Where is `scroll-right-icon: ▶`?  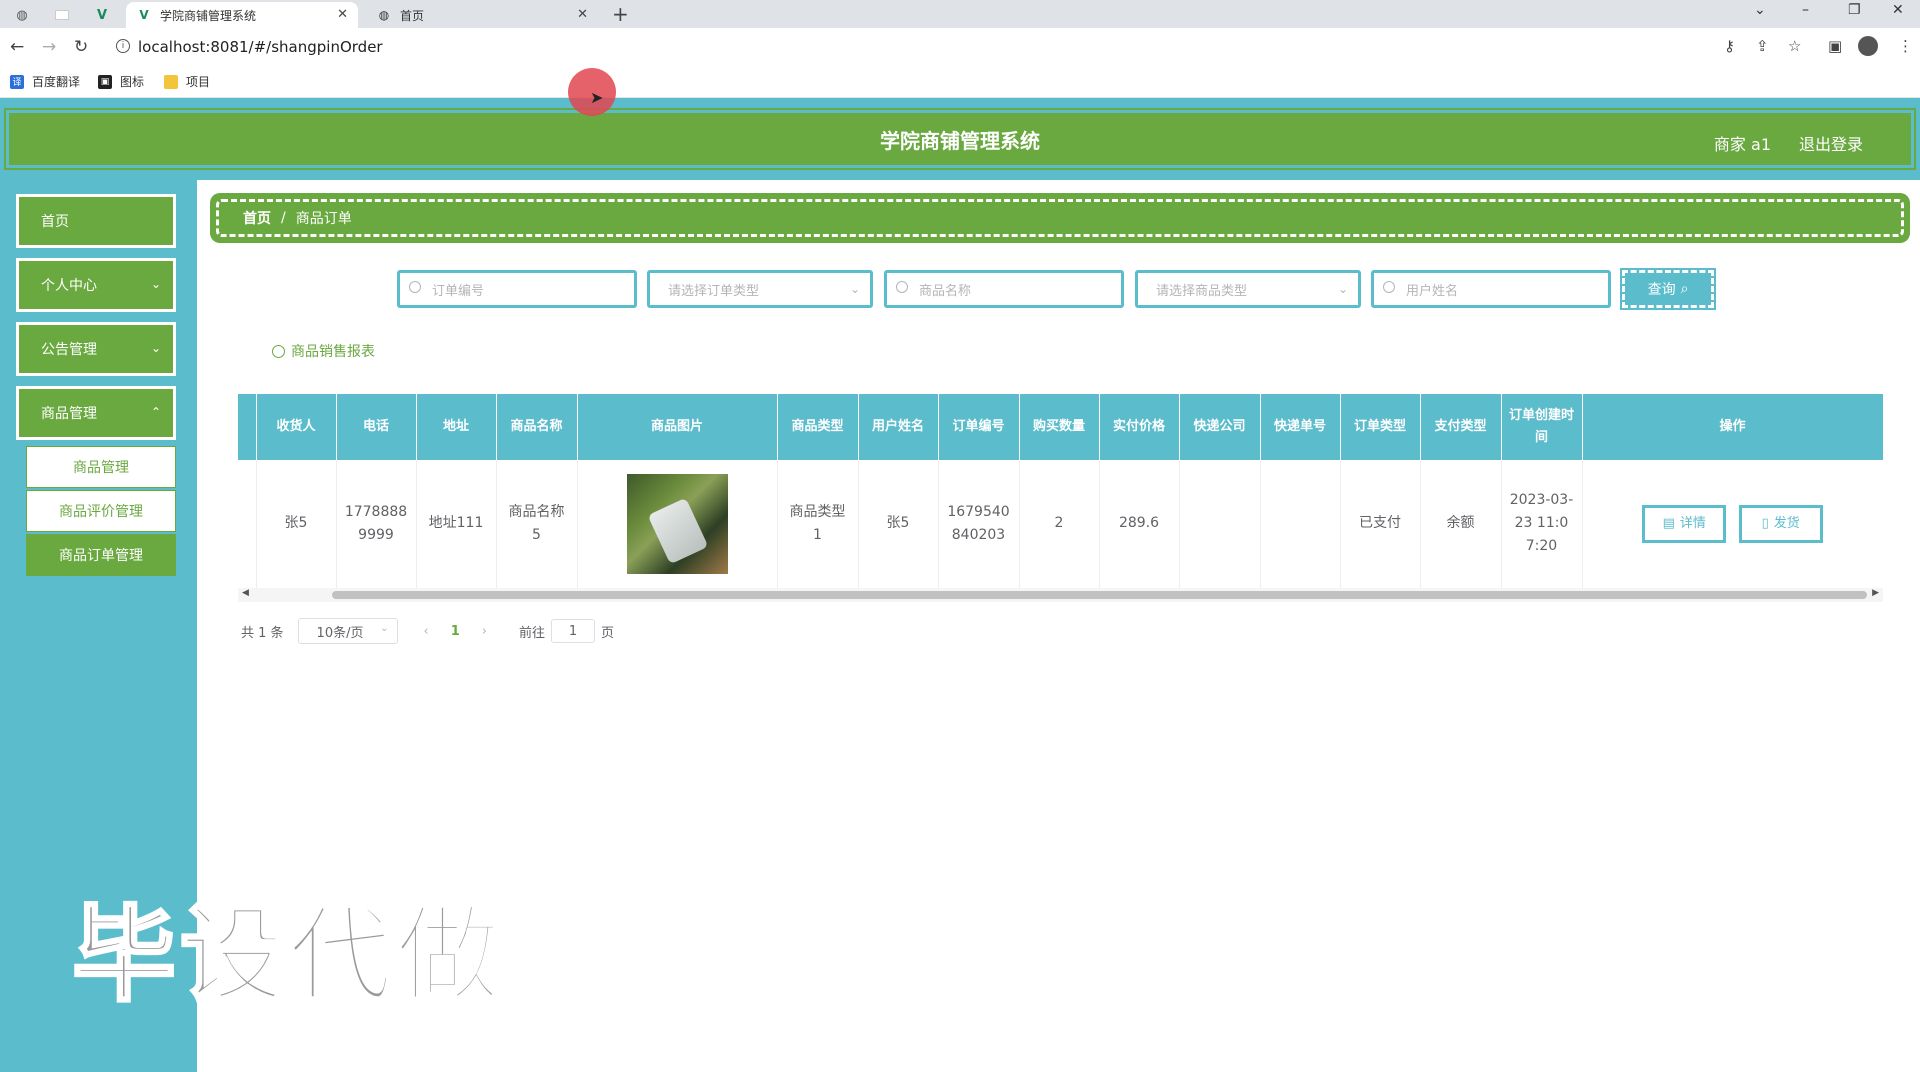
scroll-right-icon: ▶ is located at coordinates (1875, 593).